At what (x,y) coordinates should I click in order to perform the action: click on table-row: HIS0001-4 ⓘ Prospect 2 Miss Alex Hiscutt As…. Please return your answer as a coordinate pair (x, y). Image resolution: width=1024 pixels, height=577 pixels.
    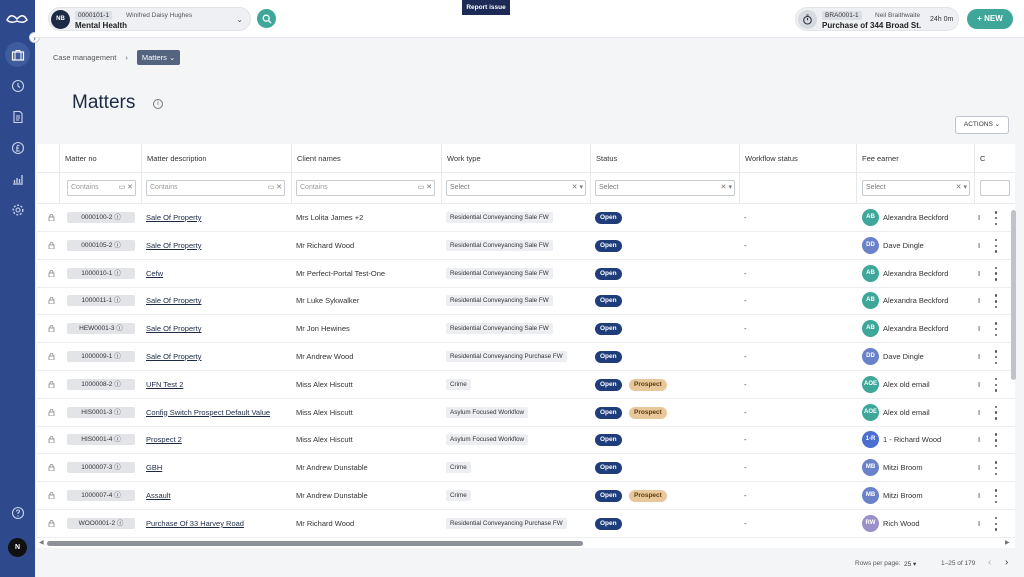
    Looking at the image, I should click on (526, 440).